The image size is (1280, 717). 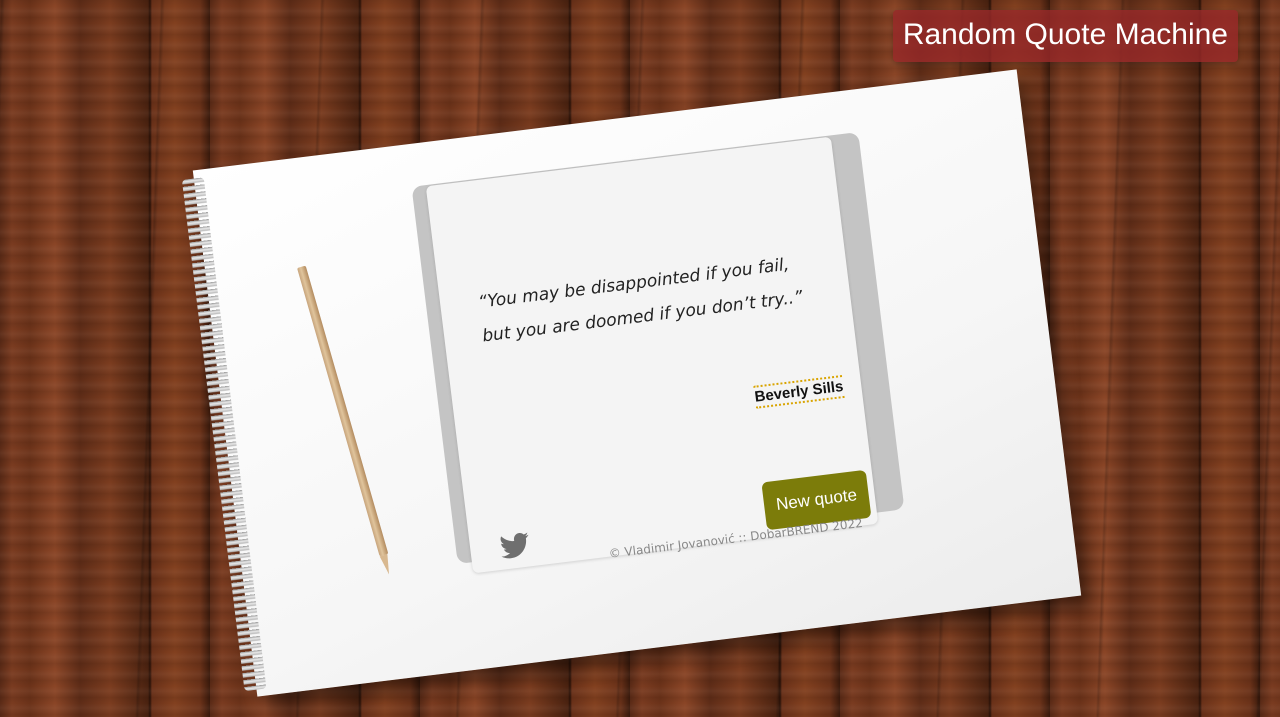 I want to click on quote-author: Beverly Sills, so click(x=799, y=392).